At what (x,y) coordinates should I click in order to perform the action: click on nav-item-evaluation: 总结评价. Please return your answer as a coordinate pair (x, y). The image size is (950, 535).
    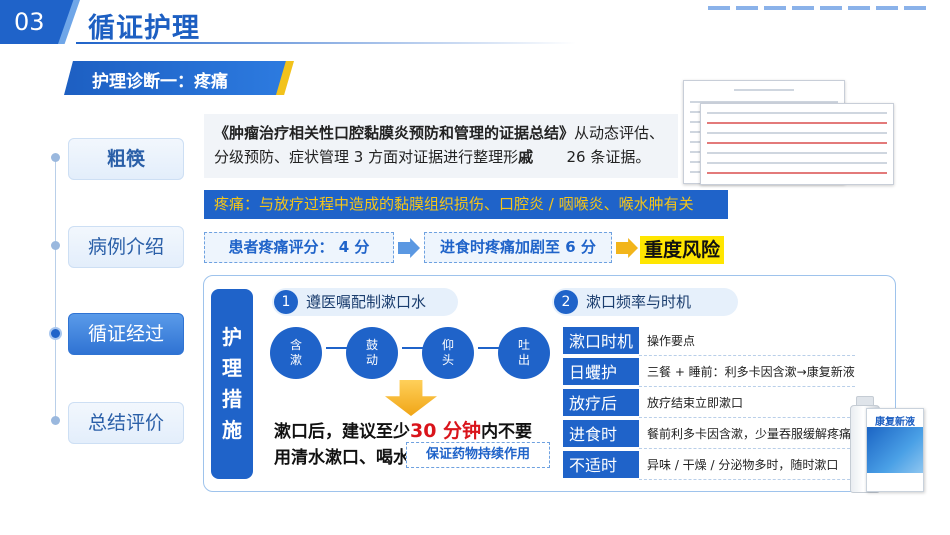
    Looking at the image, I should click on (126, 423).